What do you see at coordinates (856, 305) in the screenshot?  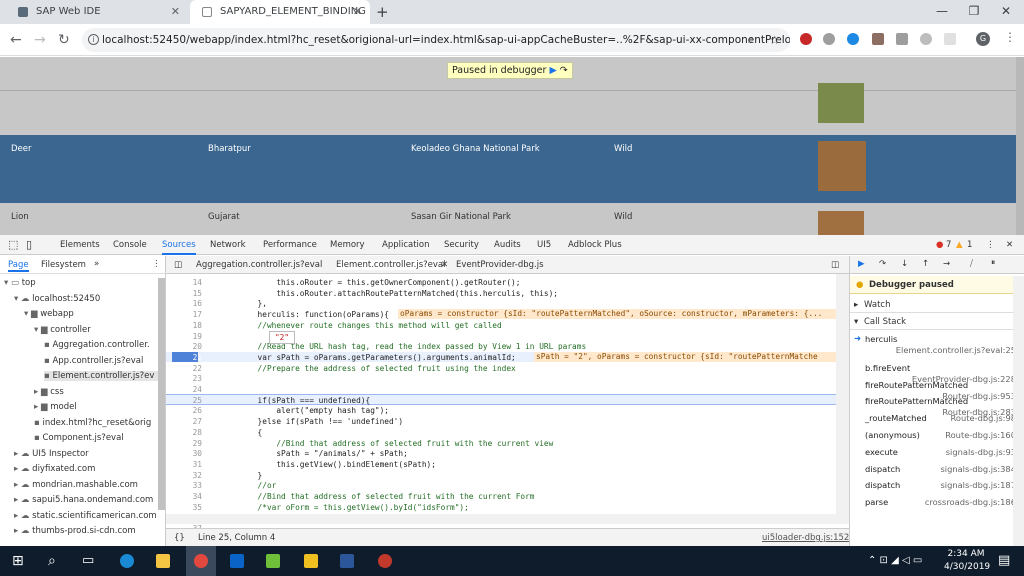 I see `watch-expand-icon: ▸` at bounding box center [856, 305].